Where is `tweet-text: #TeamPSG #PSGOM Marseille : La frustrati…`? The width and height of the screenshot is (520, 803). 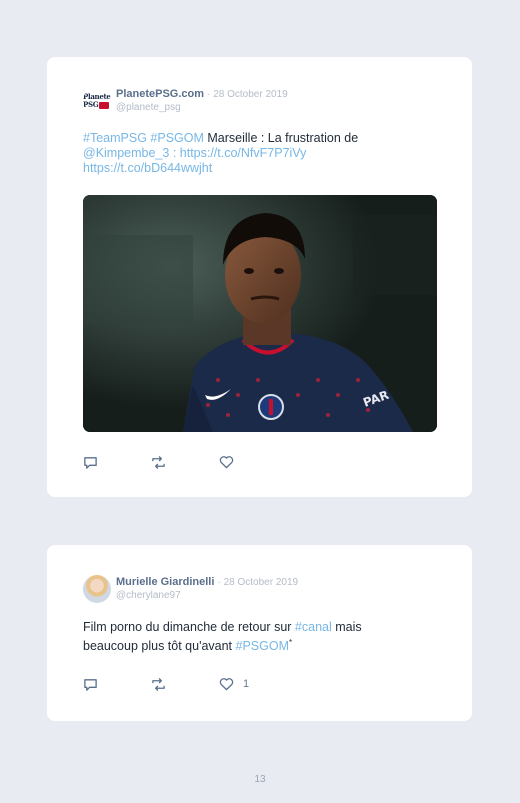
tweet-text: #TeamPSG #PSGOM Marseille : La frustrati… is located at coordinates (253, 153).